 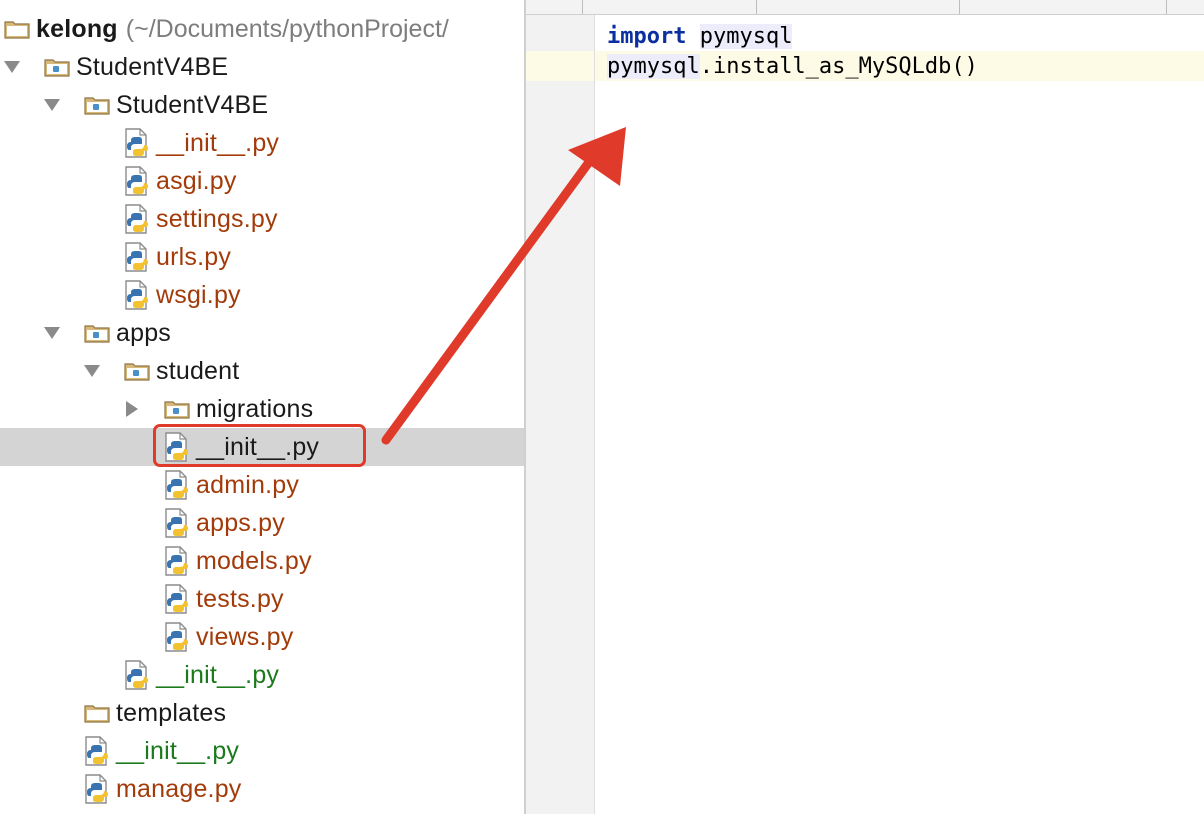 I want to click on tree-item-label: urls.py, so click(x=194, y=256).